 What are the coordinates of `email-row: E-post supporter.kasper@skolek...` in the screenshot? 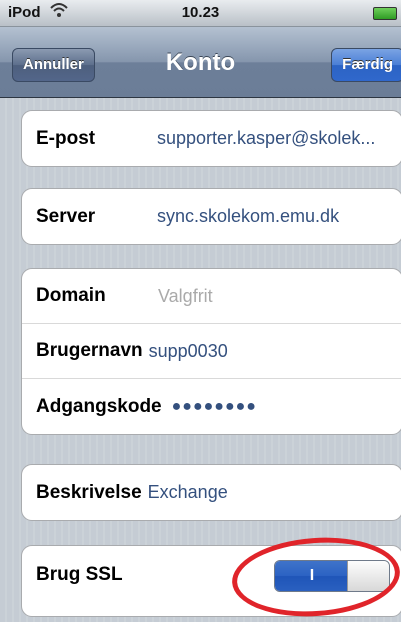 It's located at (211, 138).